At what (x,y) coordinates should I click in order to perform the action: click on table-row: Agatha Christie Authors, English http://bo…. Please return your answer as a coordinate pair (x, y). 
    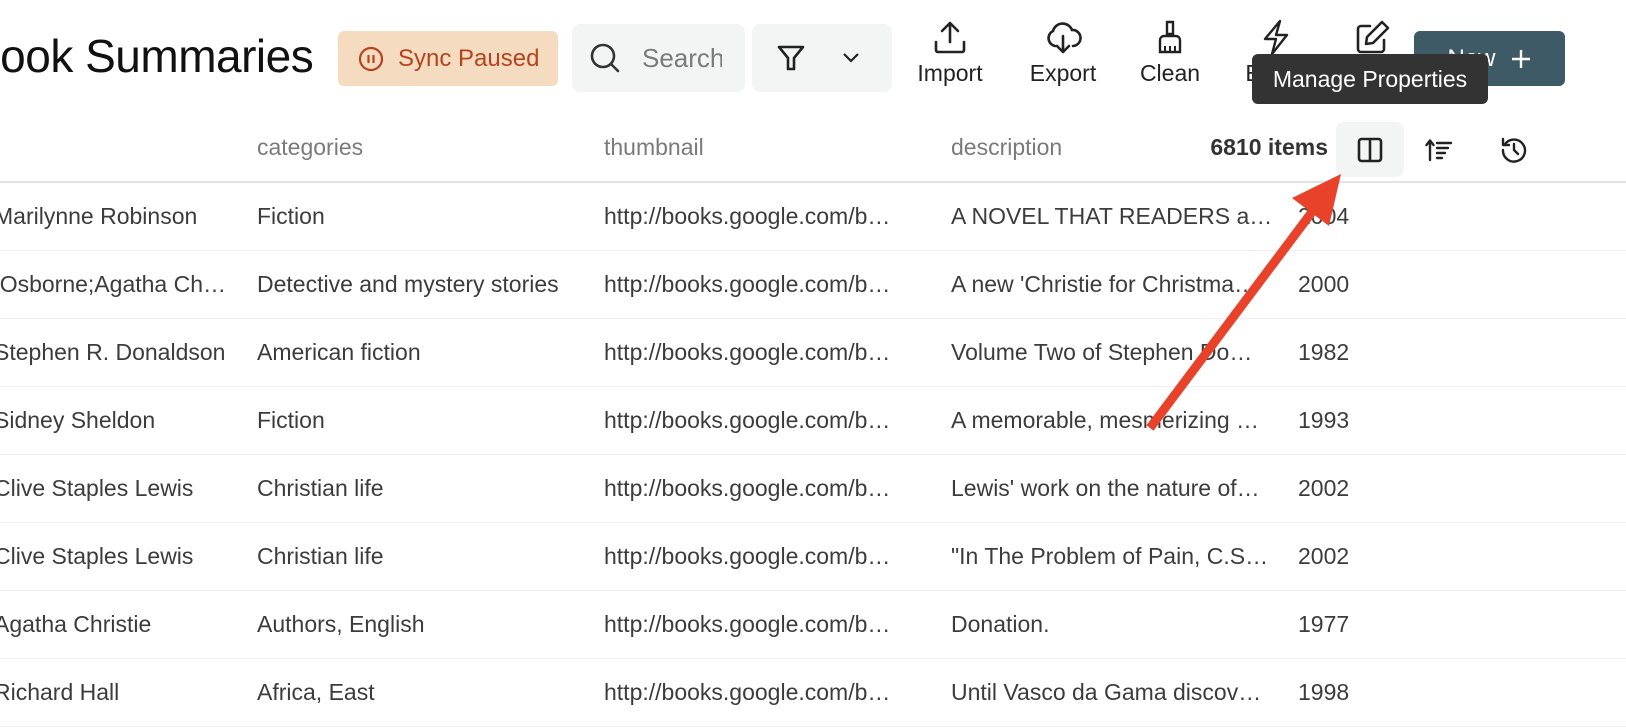
    Looking at the image, I should click on (813, 625).